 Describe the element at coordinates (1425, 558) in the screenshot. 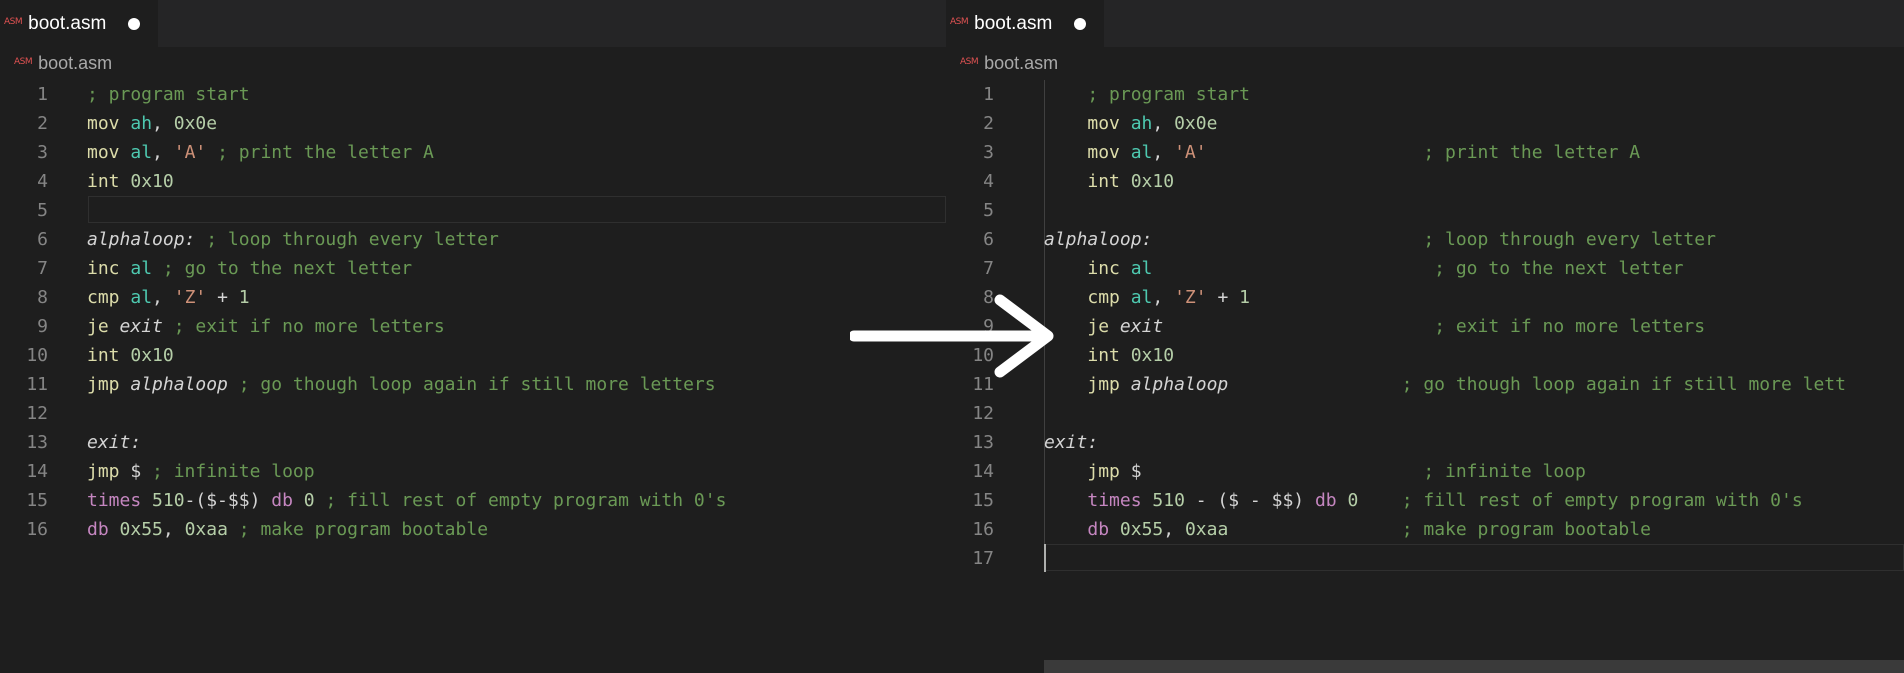

I see `code-line: 17` at that location.